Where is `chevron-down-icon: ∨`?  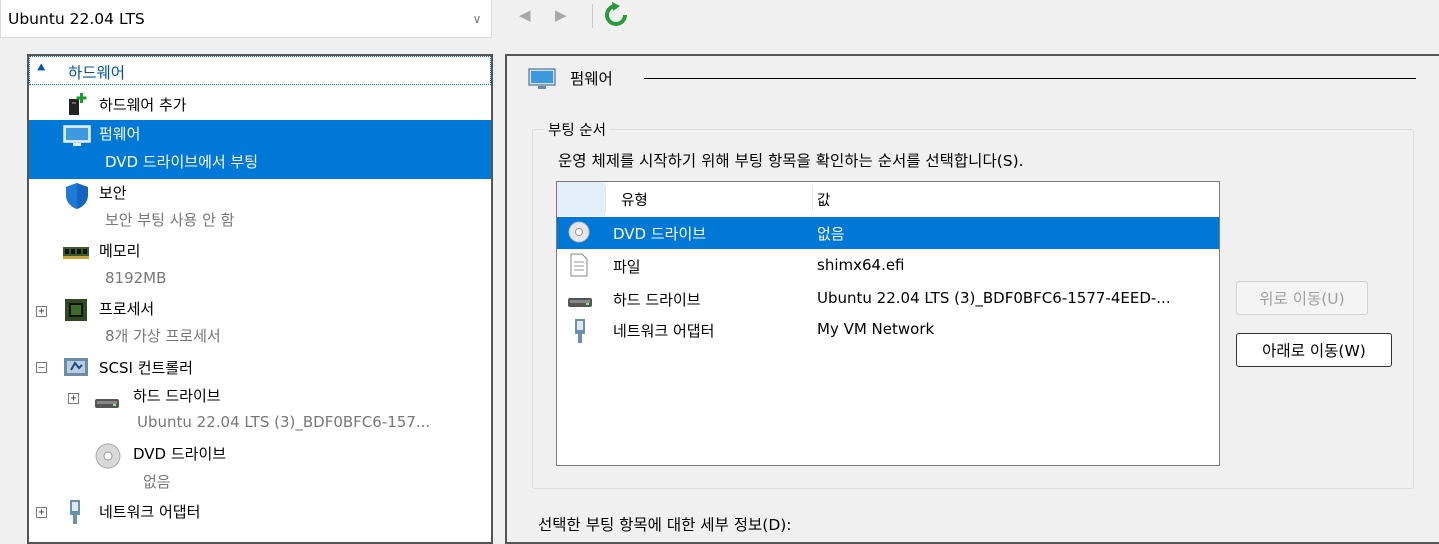
chevron-down-icon: ∨ is located at coordinates (477, 18).